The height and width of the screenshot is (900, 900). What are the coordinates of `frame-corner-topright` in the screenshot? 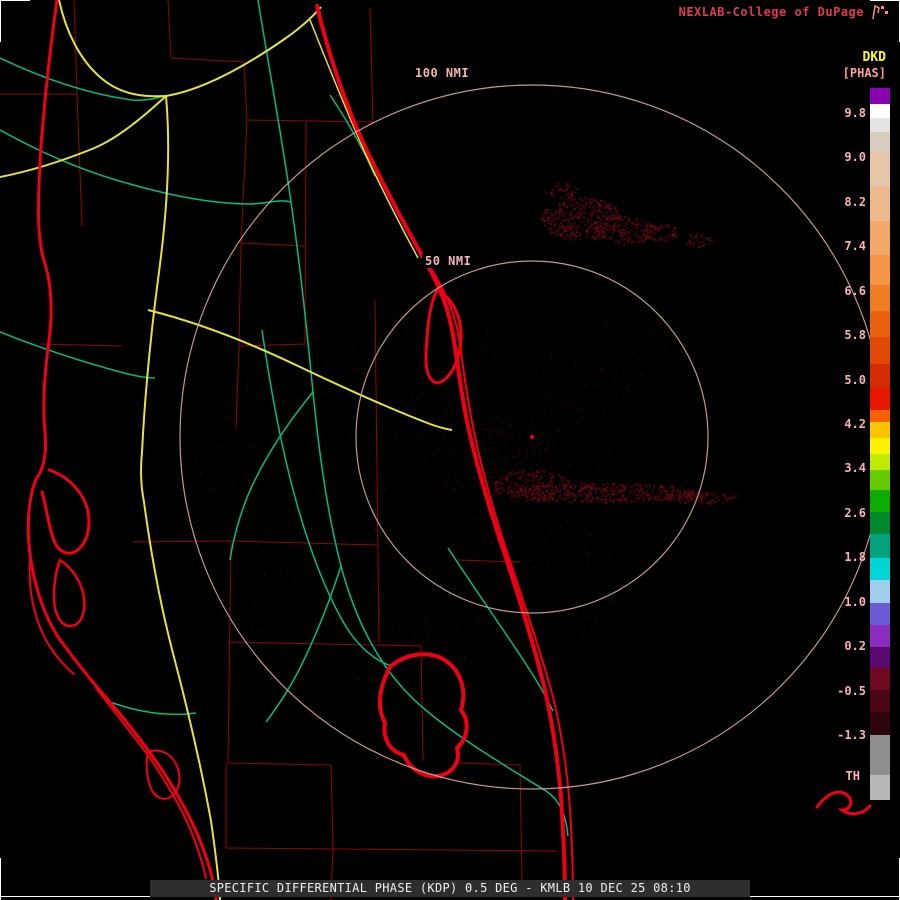 It's located at (885, 0).